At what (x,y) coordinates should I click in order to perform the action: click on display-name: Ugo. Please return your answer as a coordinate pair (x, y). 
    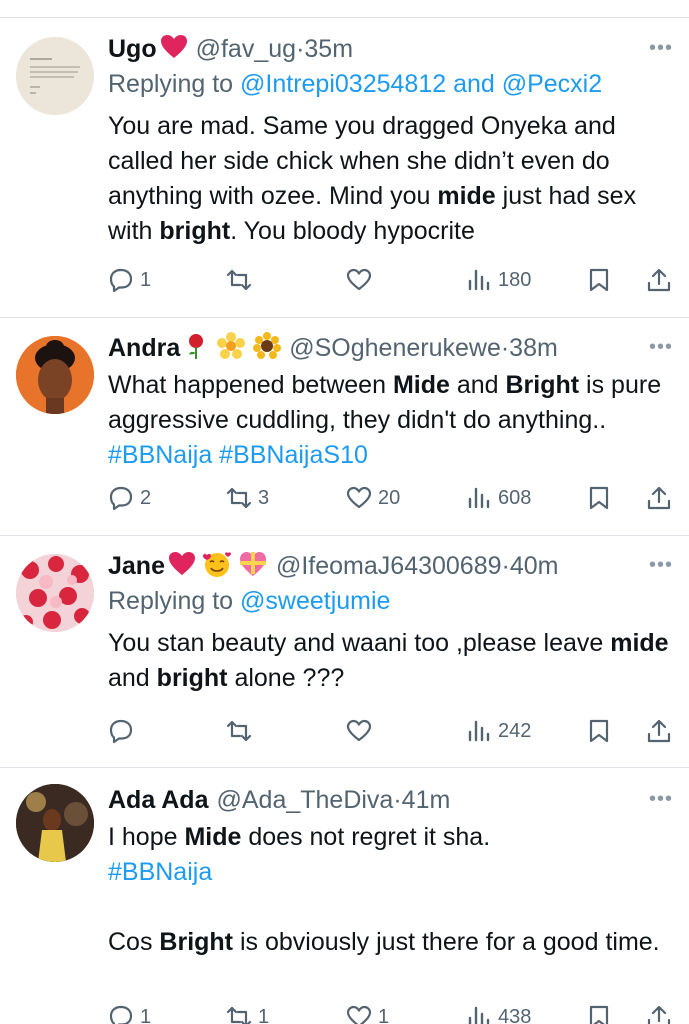
    Looking at the image, I should click on (132, 49).